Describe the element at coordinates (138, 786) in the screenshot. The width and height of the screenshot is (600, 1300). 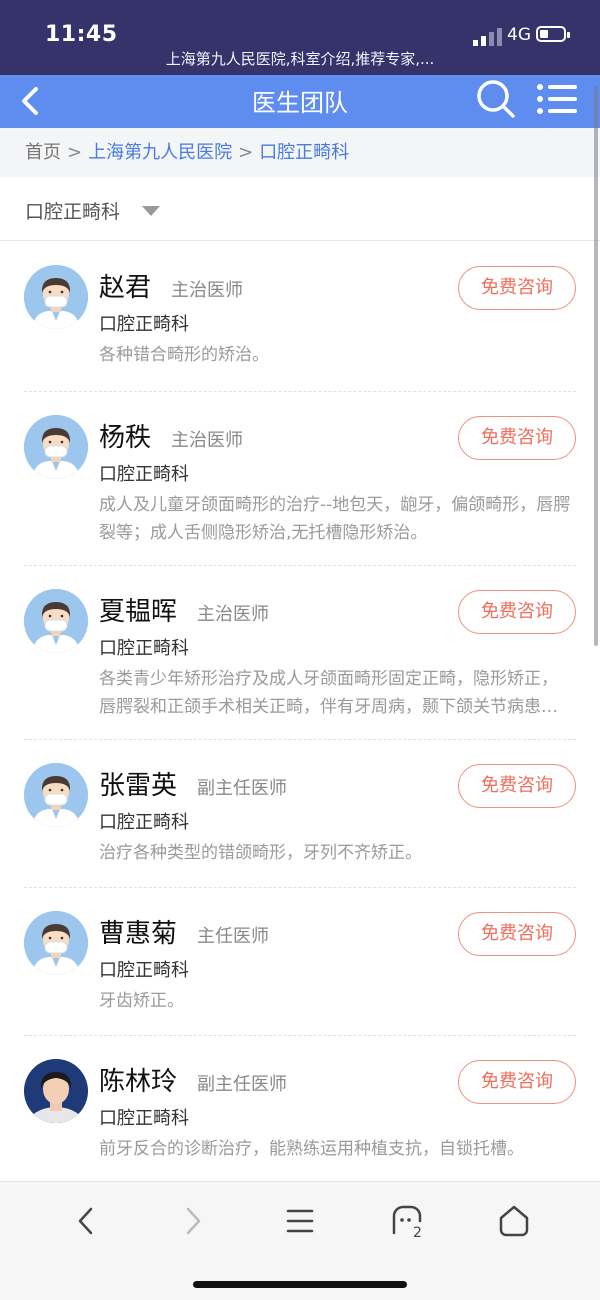
I see `doctor-name: 张雷英` at that location.